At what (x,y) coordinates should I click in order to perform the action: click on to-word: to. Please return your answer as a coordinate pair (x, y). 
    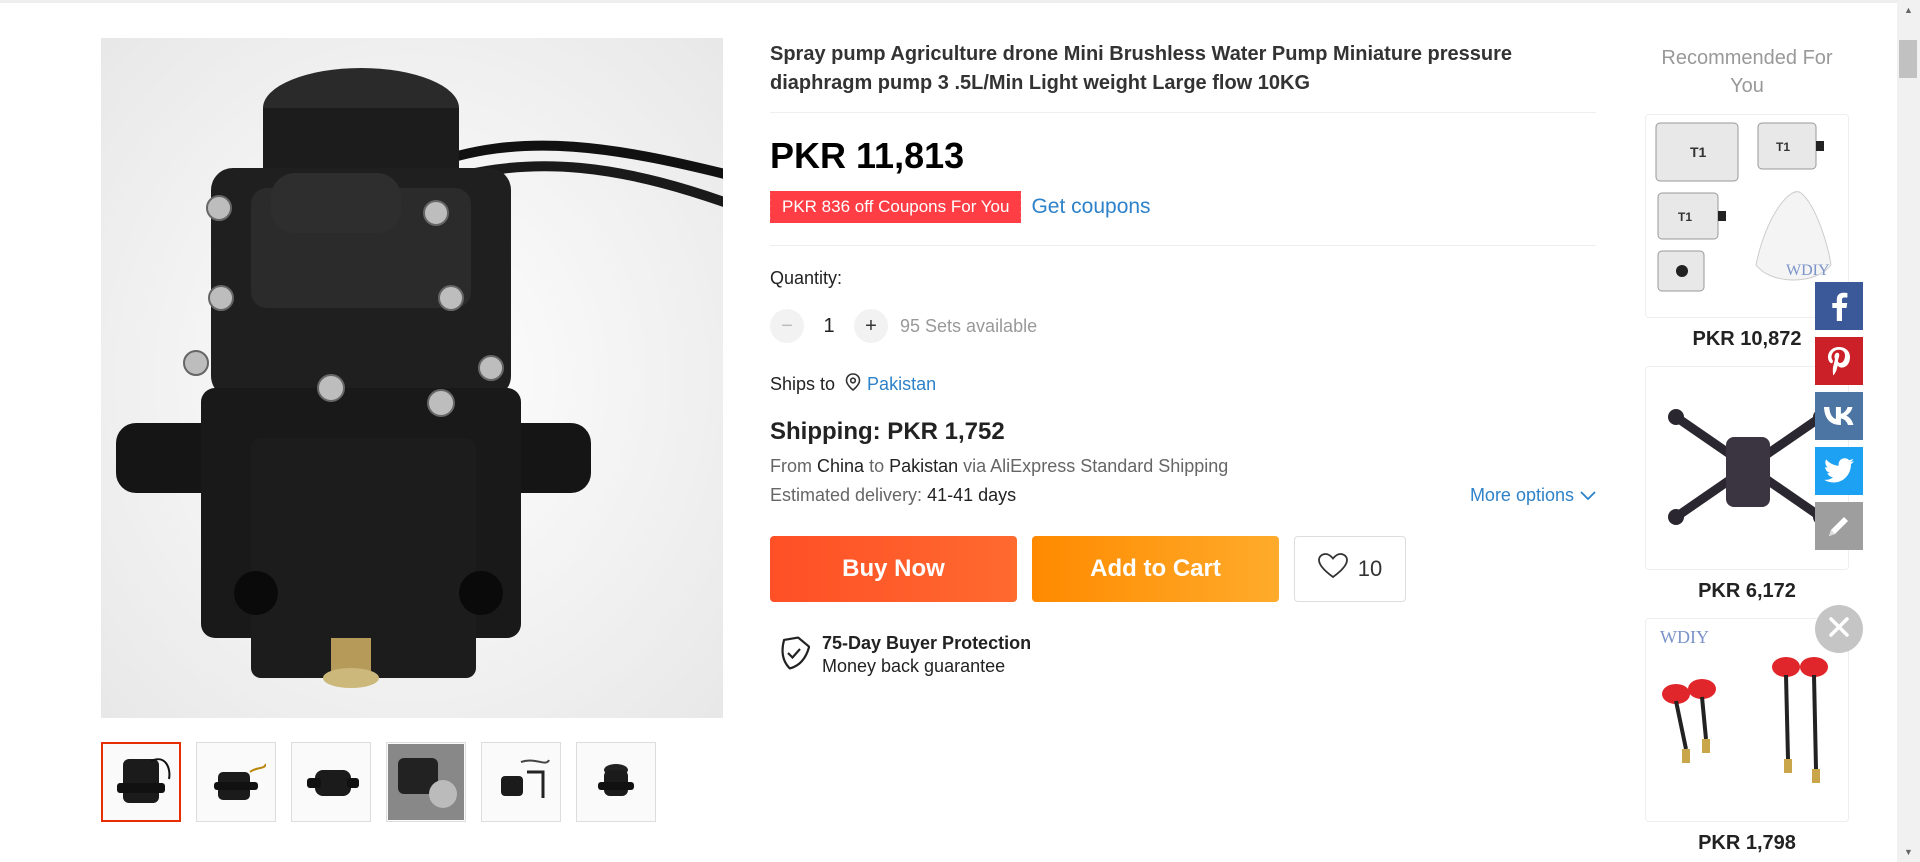
    Looking at the image, I should click on (877, 466).